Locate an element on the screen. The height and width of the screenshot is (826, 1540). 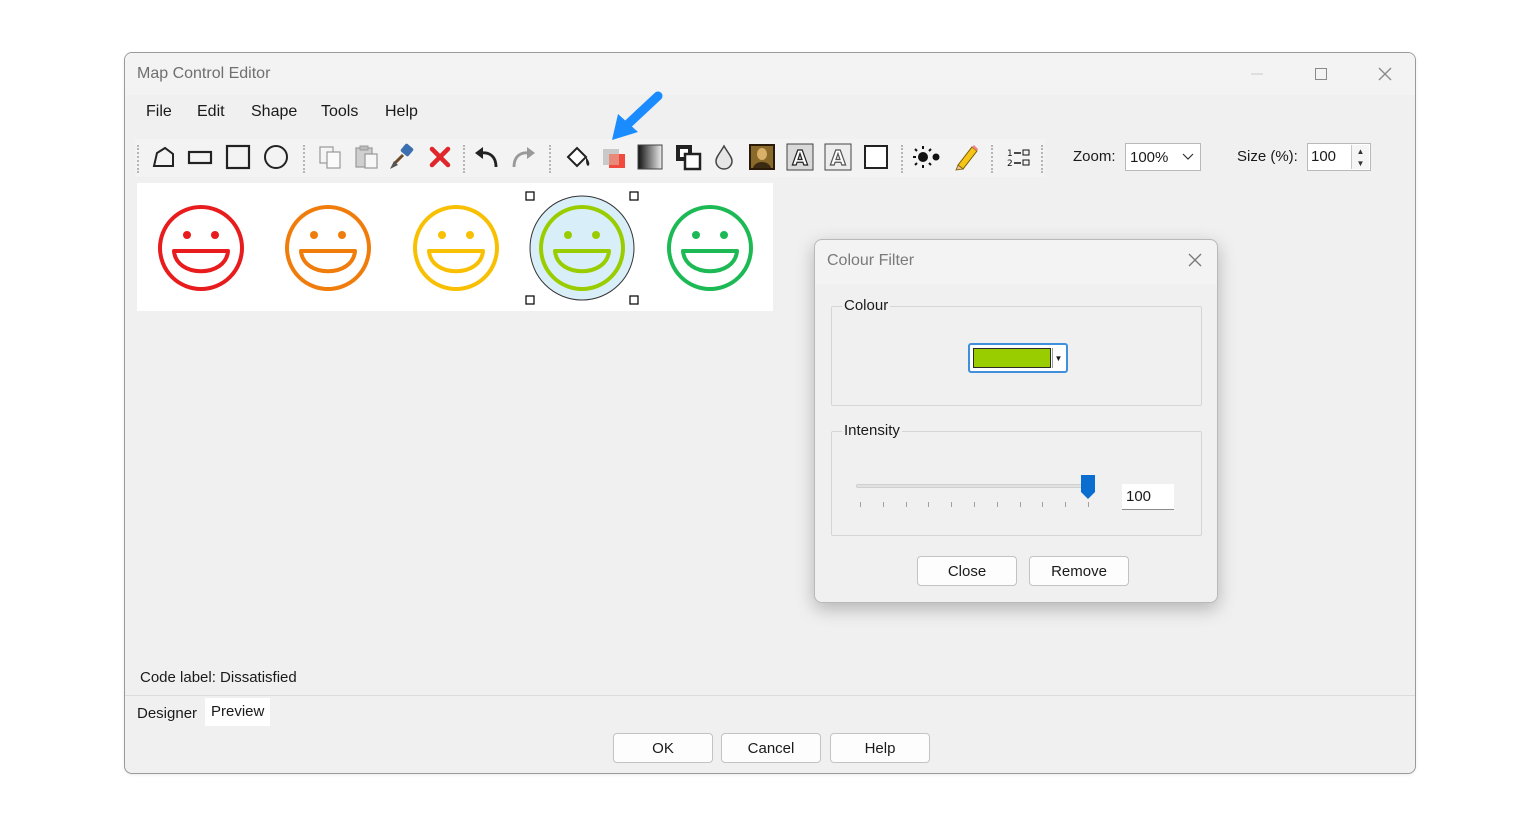
image-icon is located at coordinates (762, 157).